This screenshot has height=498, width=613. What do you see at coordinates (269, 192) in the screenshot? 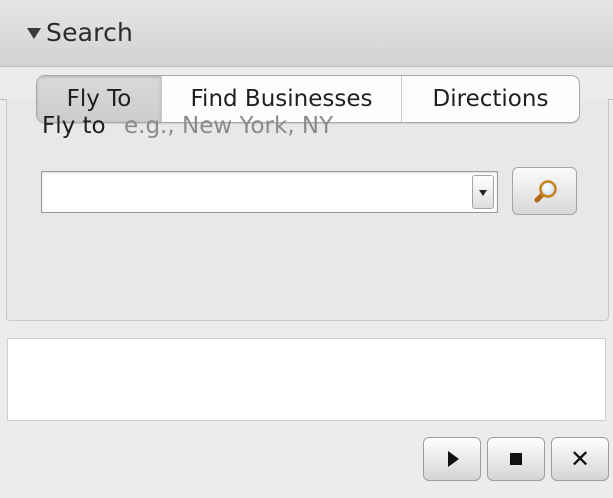
I see `fly-to-input` at bounding box center [269, 192].